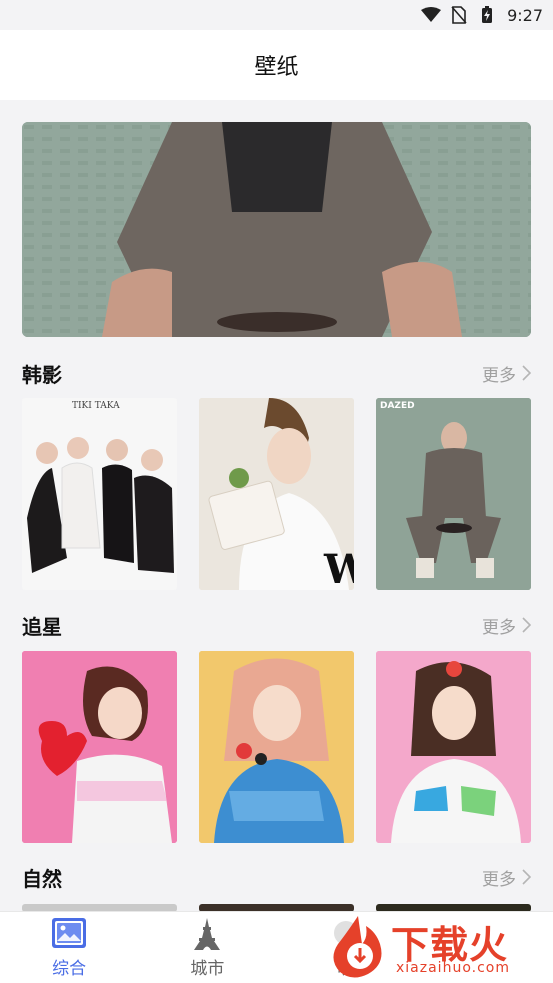 This screenshot has width=553, height=983. I want to click on site-watermark: 下载火 xiazaihuo.com, so click(439, 947).